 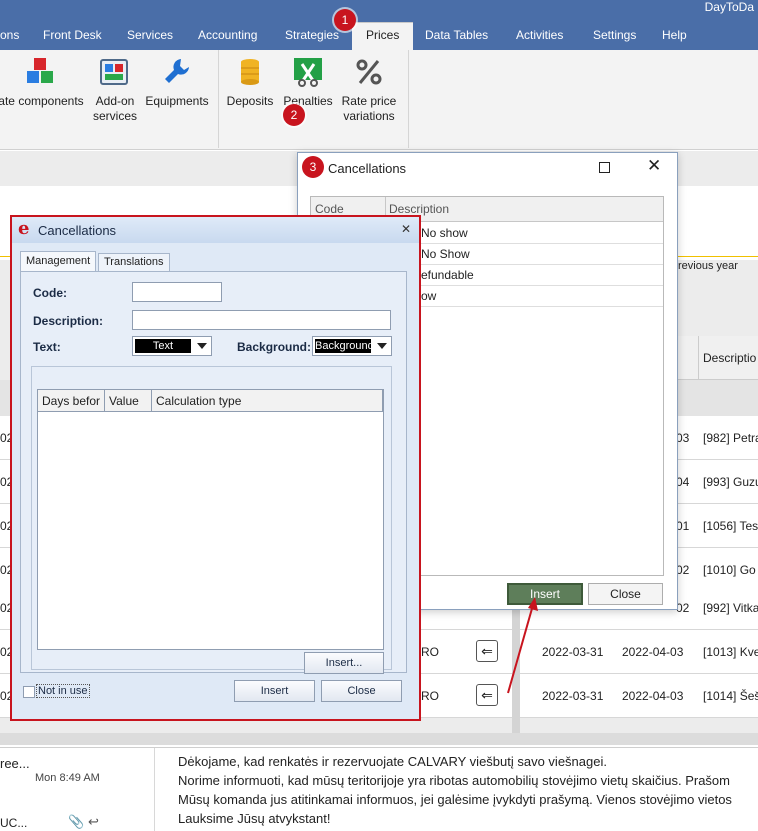 What do you see at coordinates (77, 230) in the screenshot?
I see `edit-dialog-title: Cancellations` at bounding box center [77, 230].